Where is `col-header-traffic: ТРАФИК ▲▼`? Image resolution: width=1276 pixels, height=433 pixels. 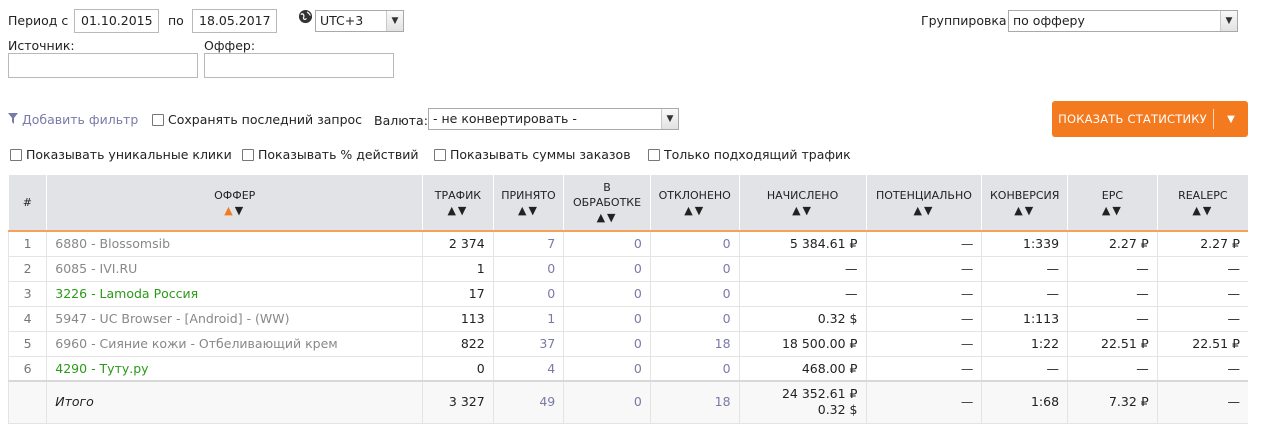
col-header-traffic: ТРАФИК ▲▼ is located at coordinates (458, 203).